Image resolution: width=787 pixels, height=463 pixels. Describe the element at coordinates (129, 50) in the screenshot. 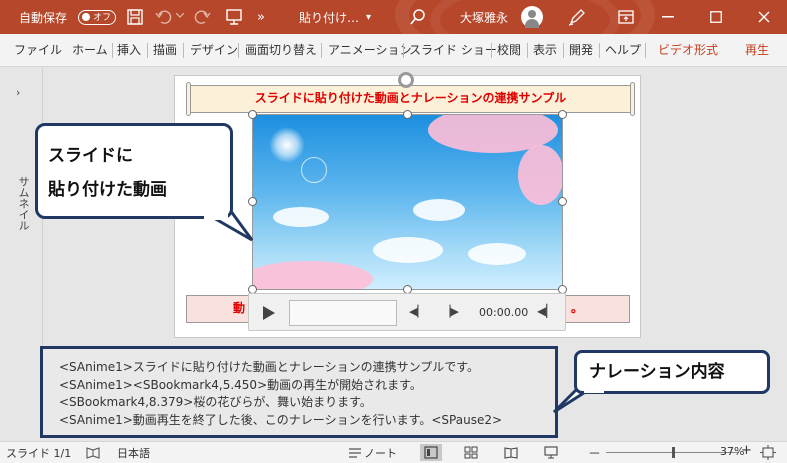

I see `tab-insert: 挿入` at that location.